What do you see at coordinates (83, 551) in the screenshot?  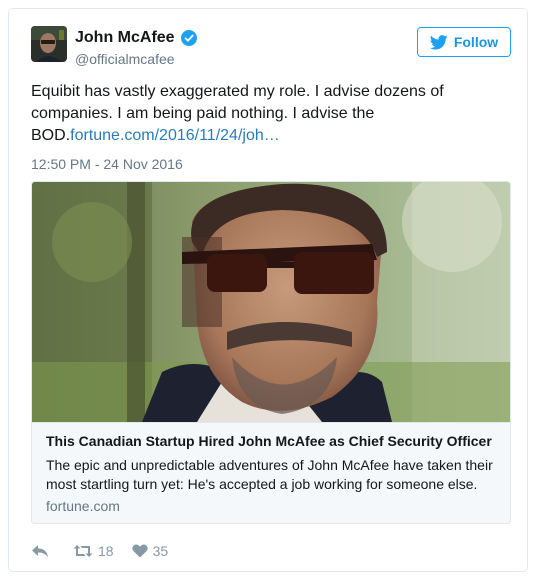 I see `retweet-icon` at bounding box center [83, 551].